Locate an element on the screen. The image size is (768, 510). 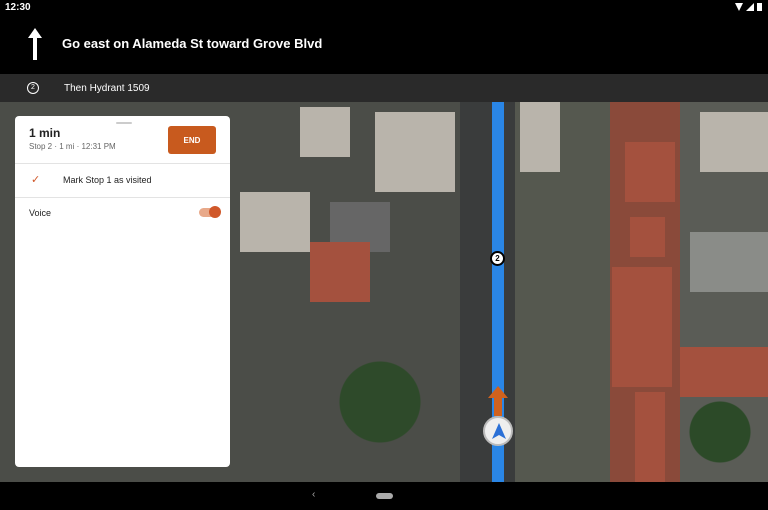
system-nav-bar: ‹ is located at coordinates (384, 496).